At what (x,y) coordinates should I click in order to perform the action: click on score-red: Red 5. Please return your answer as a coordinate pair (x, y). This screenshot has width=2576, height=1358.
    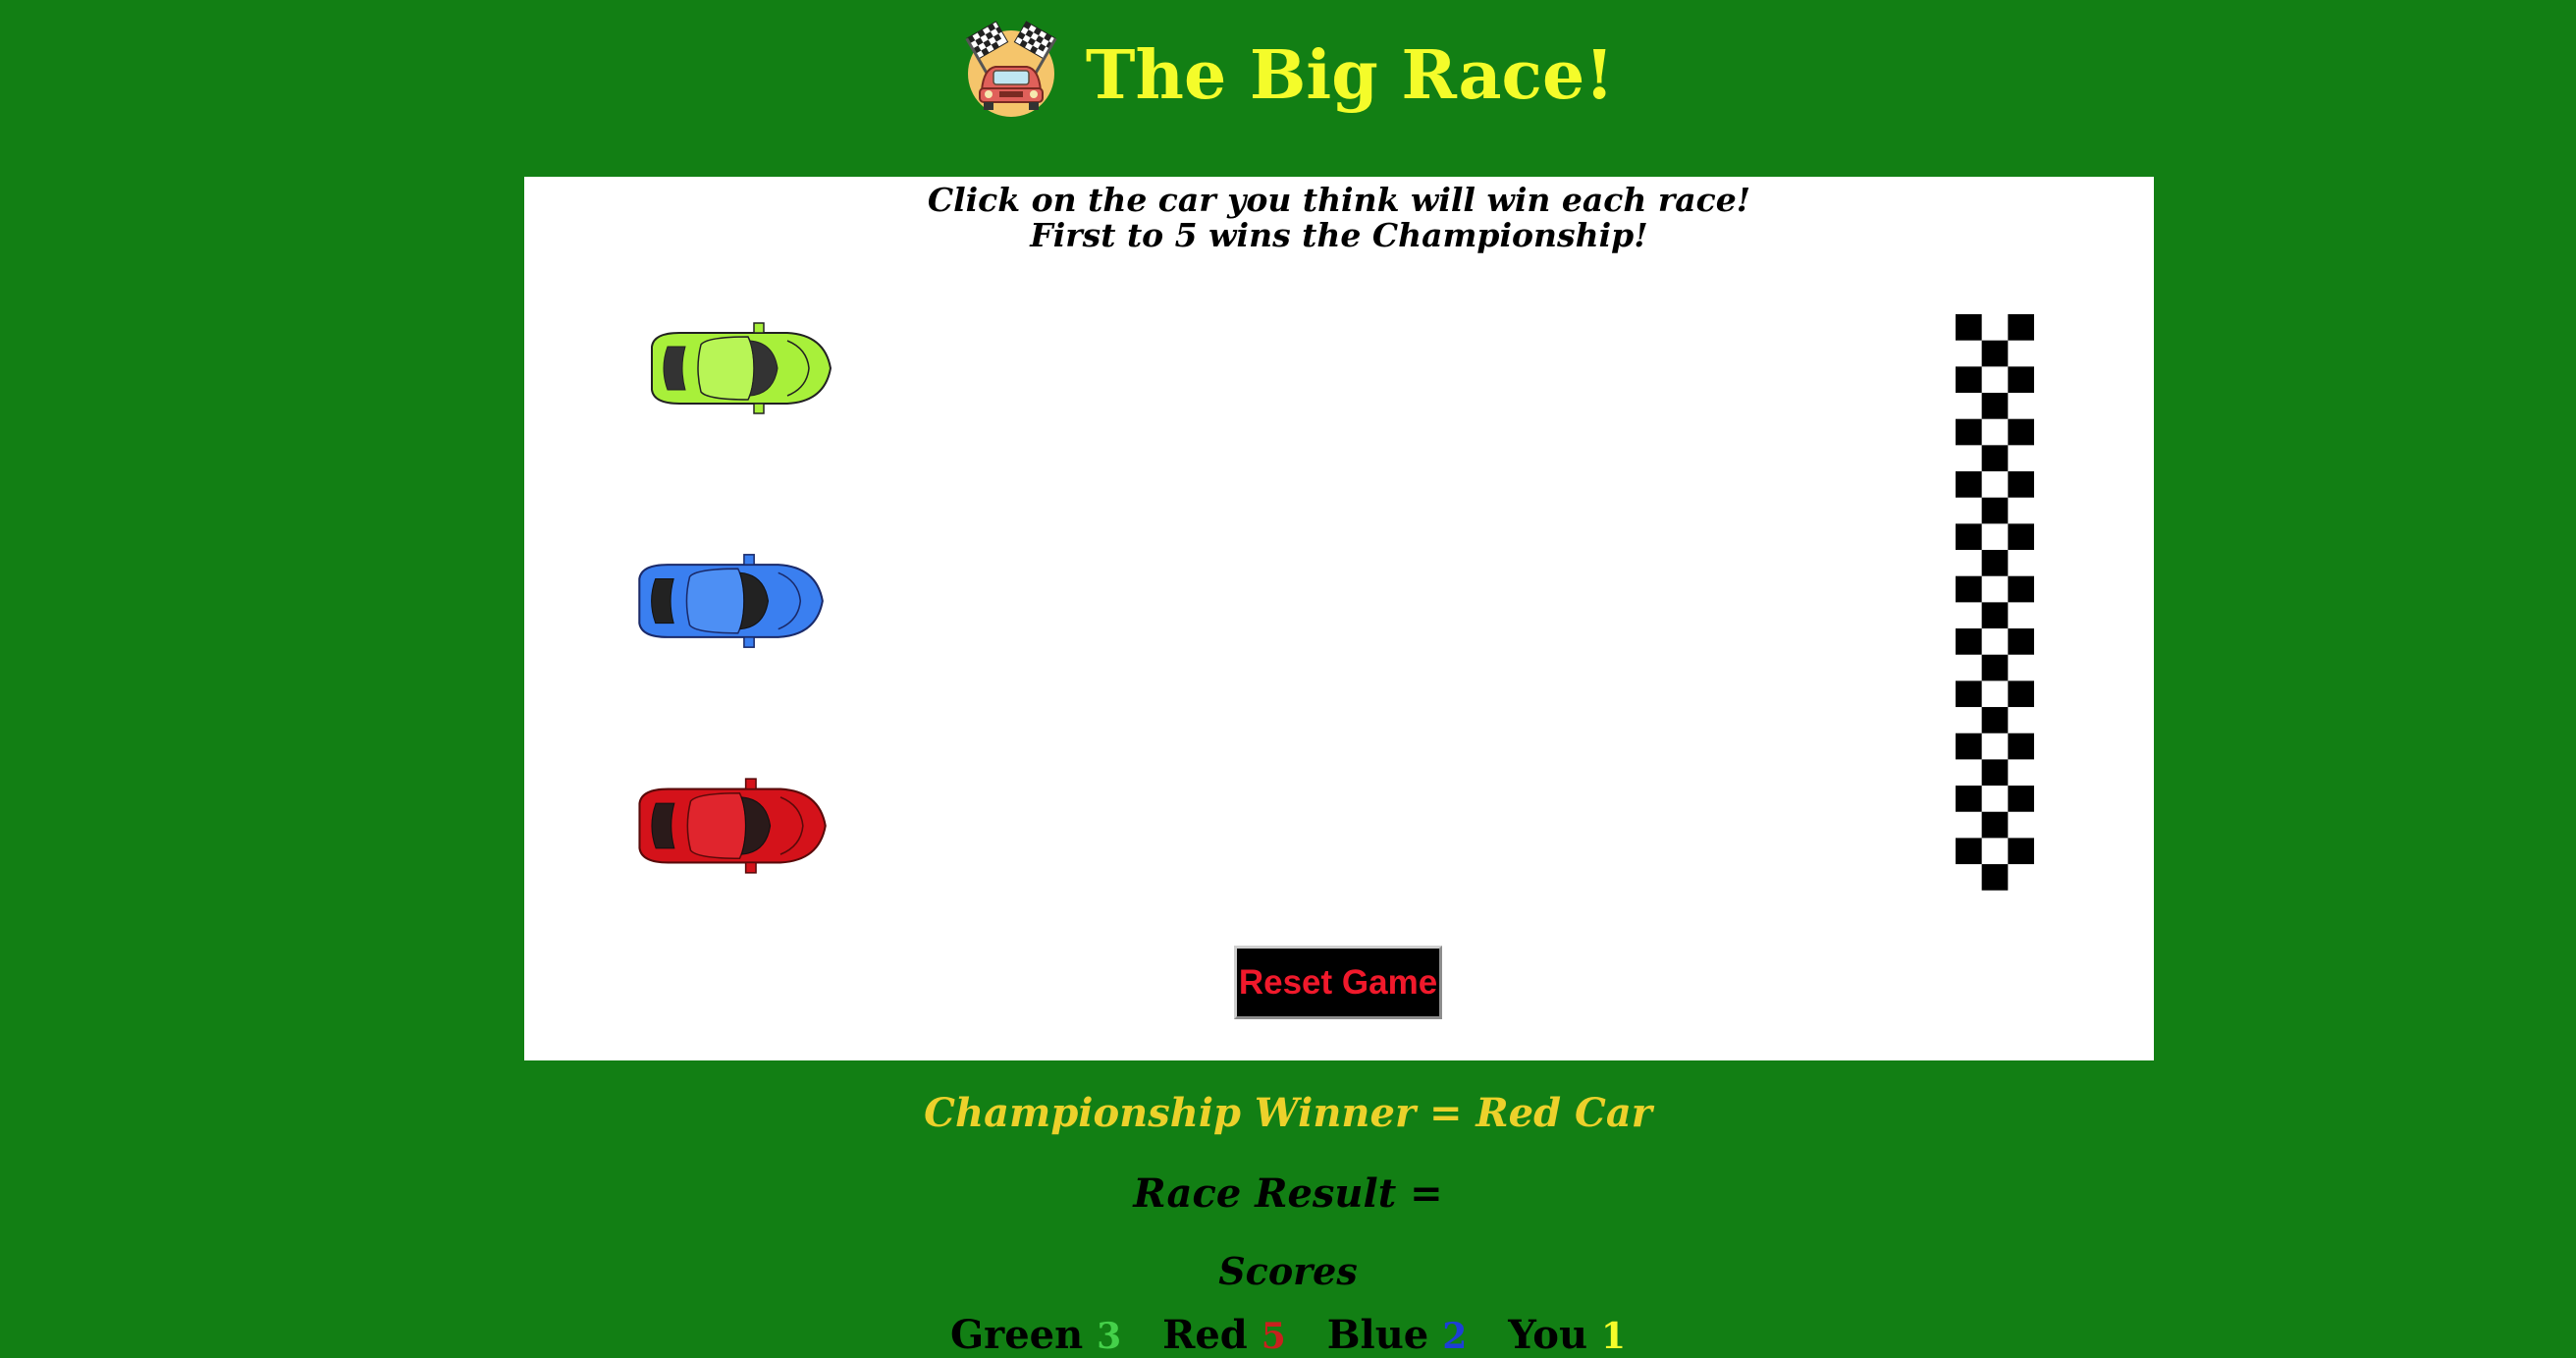
    Looking at the image, I should click on (1224, 1335).